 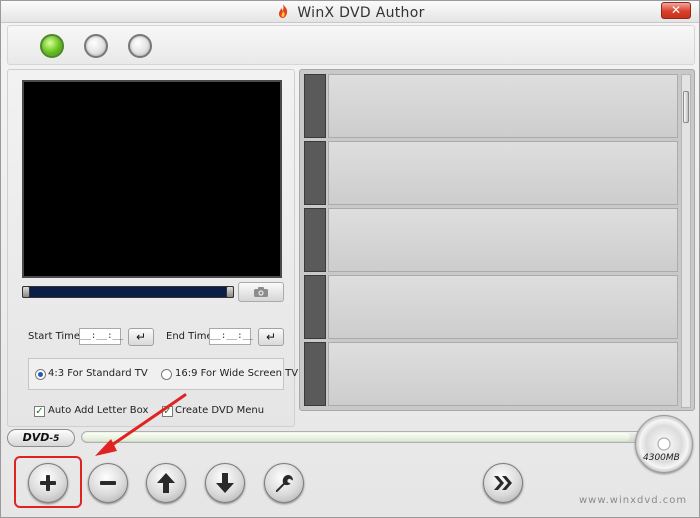 I want to click on settings-button, so click(x=284, y=483).